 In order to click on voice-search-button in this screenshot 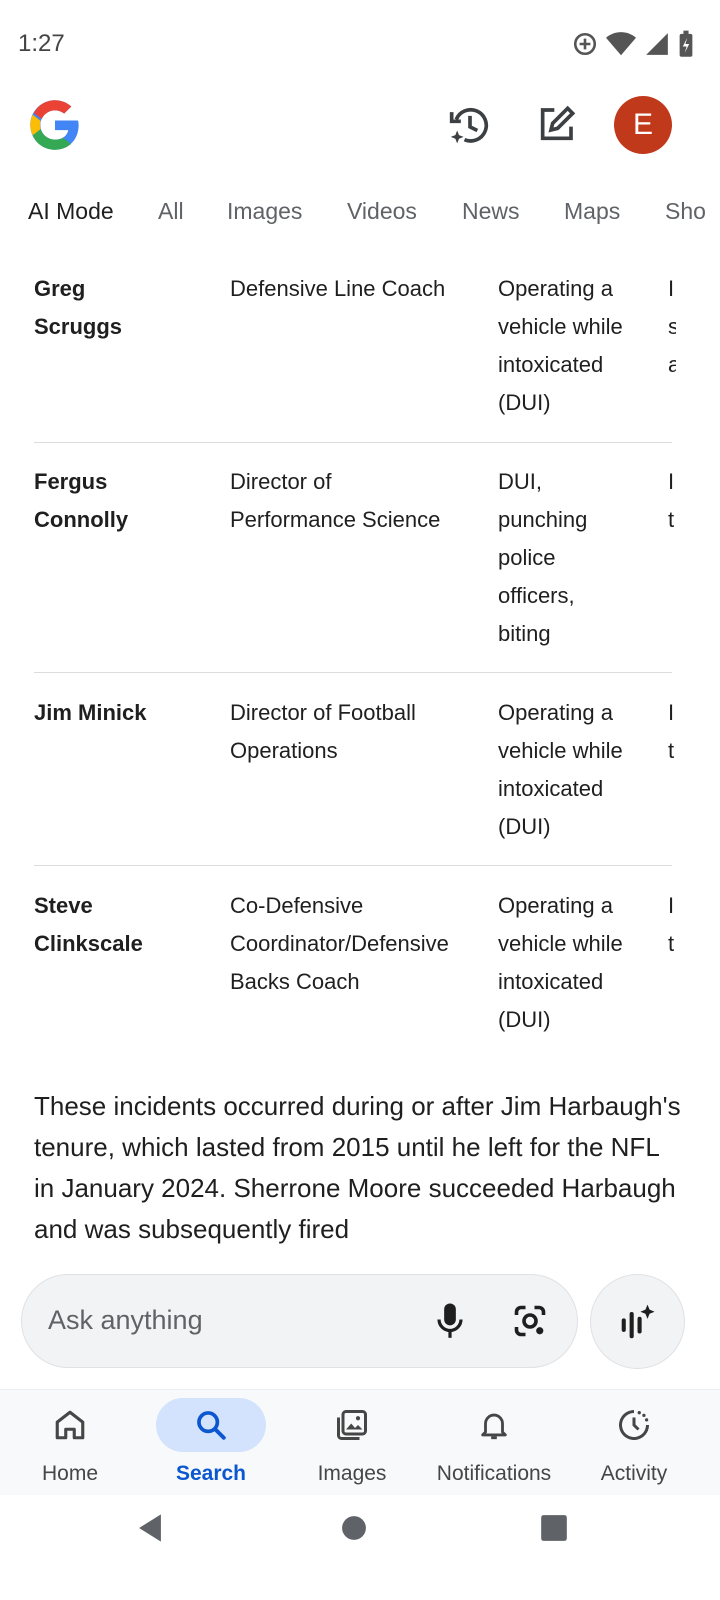, I will do `click(450, 1321)`.